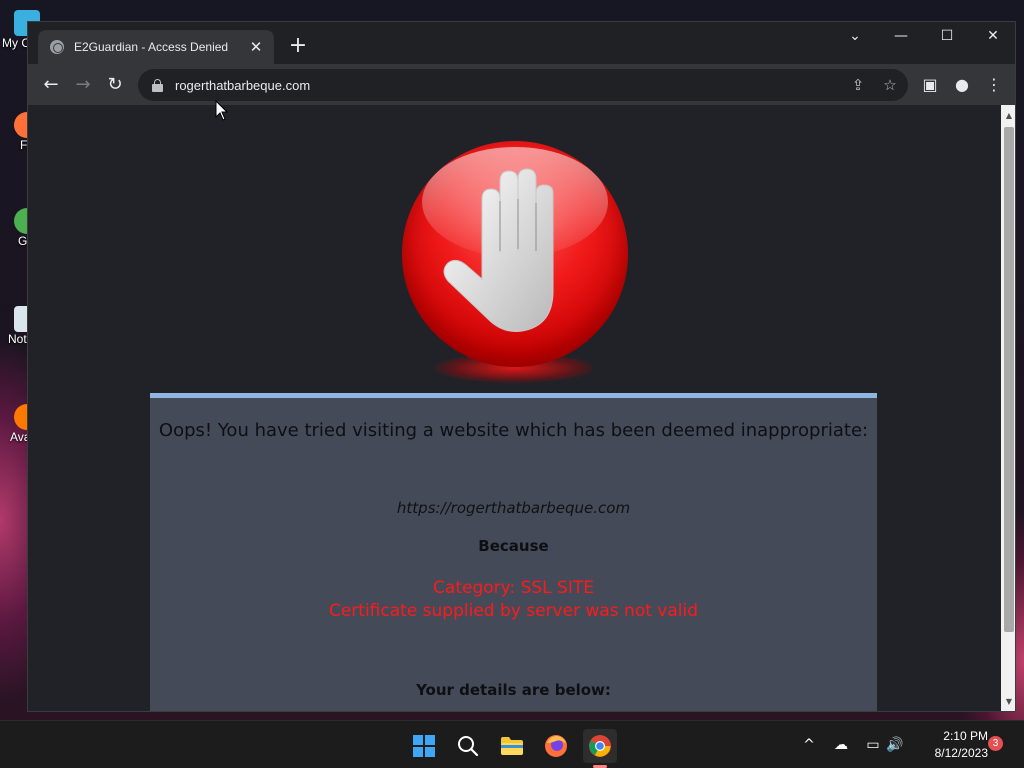  I want to click on folder-icon, so click(512, 746).